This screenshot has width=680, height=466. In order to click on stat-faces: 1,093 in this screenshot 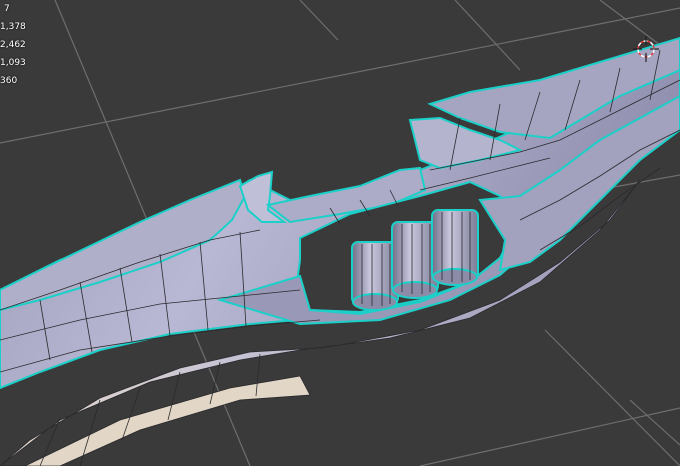, I will do `click(13, 63)`.